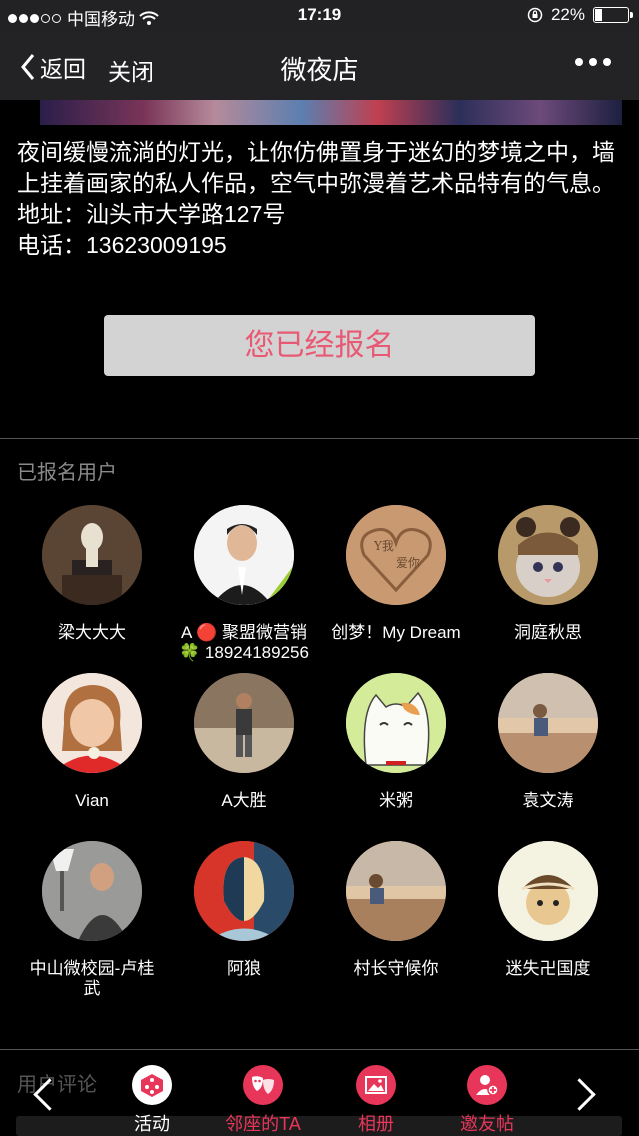 Image resolution: width=639 pixels, height=1136 pixels. What do you see at coordinates (152, 1085) in the screenshot?
I see `dice-icon` at bounding box center [152, 1085].